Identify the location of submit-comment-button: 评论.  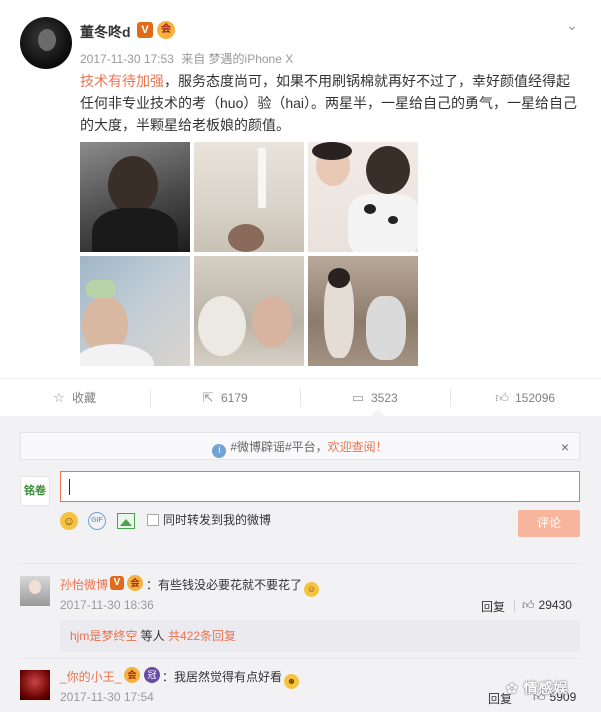
(549, 523).